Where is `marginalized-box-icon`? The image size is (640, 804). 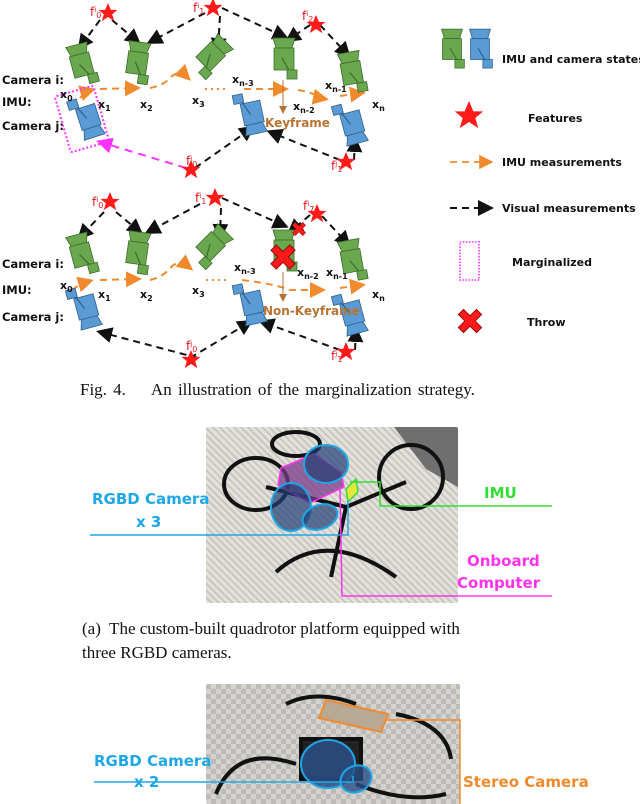
marginalized-box-icon is located at coordinates (469, 261).